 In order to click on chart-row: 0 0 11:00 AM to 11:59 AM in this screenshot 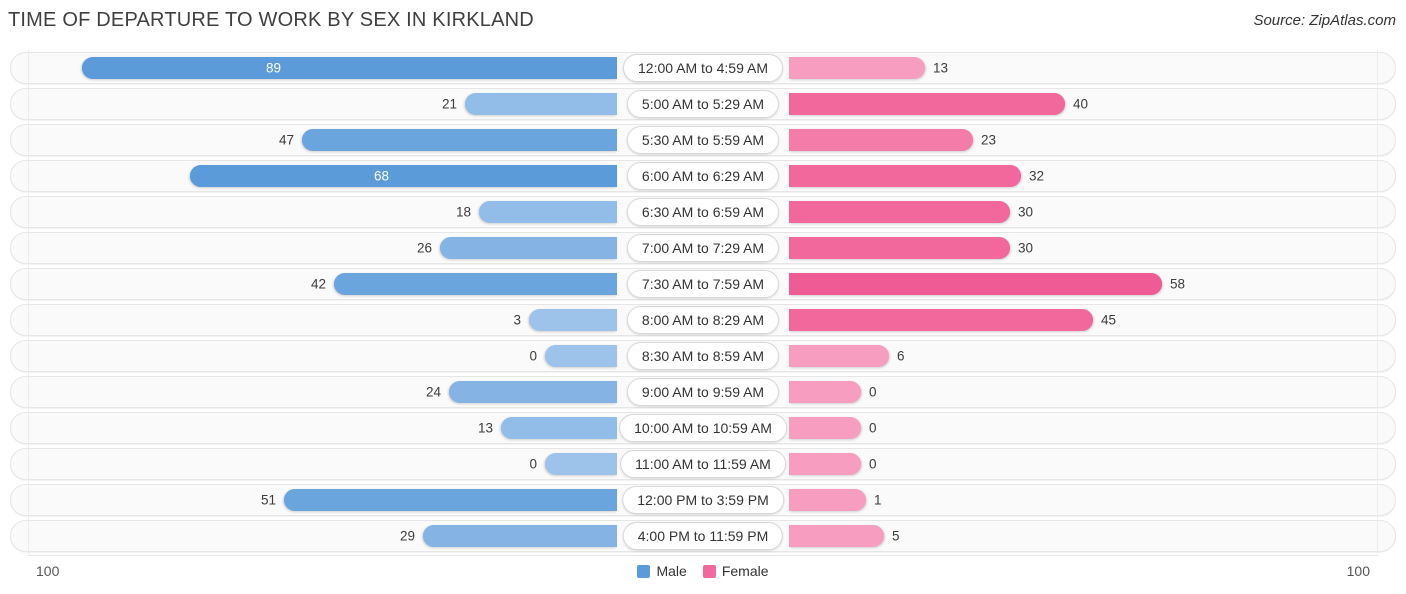, I will do `click(703, 464)`.